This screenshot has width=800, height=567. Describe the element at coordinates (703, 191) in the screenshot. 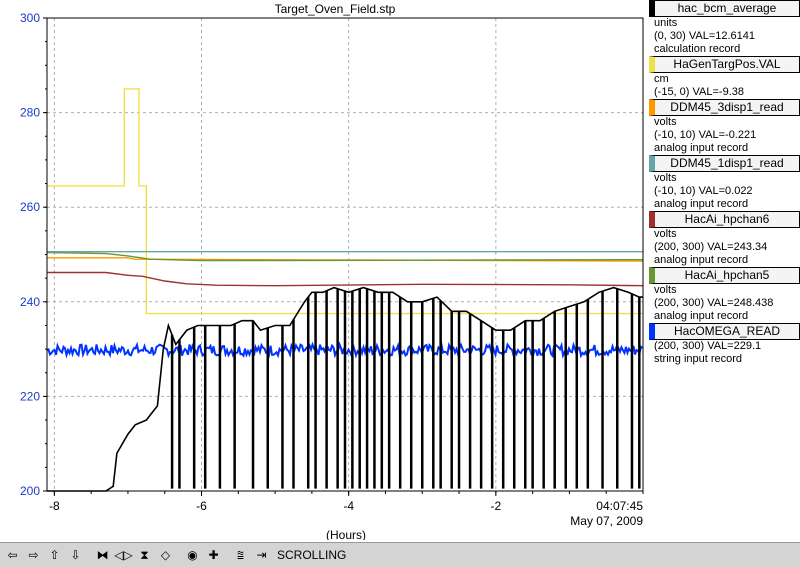

I see `legend-range-val: (-10, 10) VAL=0.022` at that location.